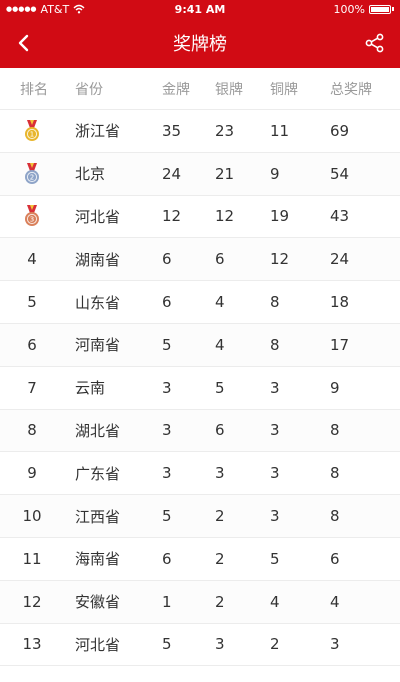 This screenshot has height=682, width=400. Describe the element at coordinates (172, 130) in the screenshot. I see `gold-cell: 35` at that location.